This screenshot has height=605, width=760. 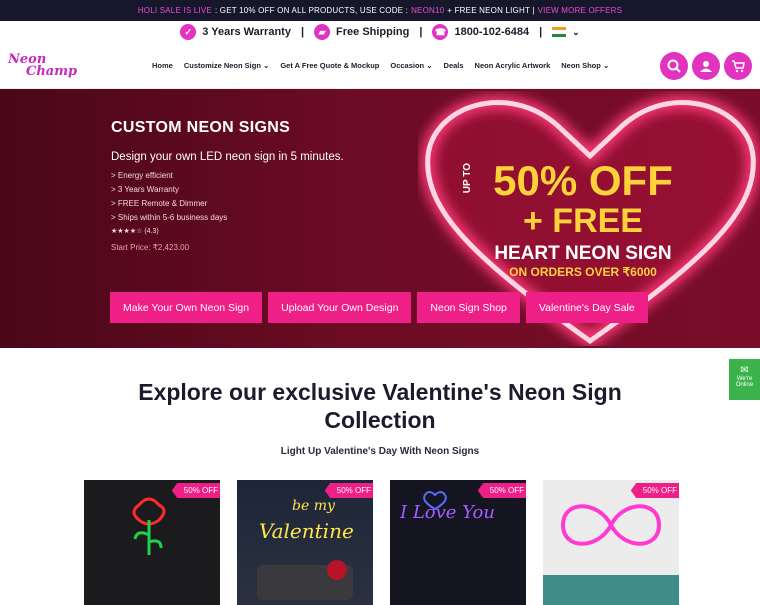 I want to click on warranty-info: ✓ 3 Years Warranty, so click(x=235, y=32).